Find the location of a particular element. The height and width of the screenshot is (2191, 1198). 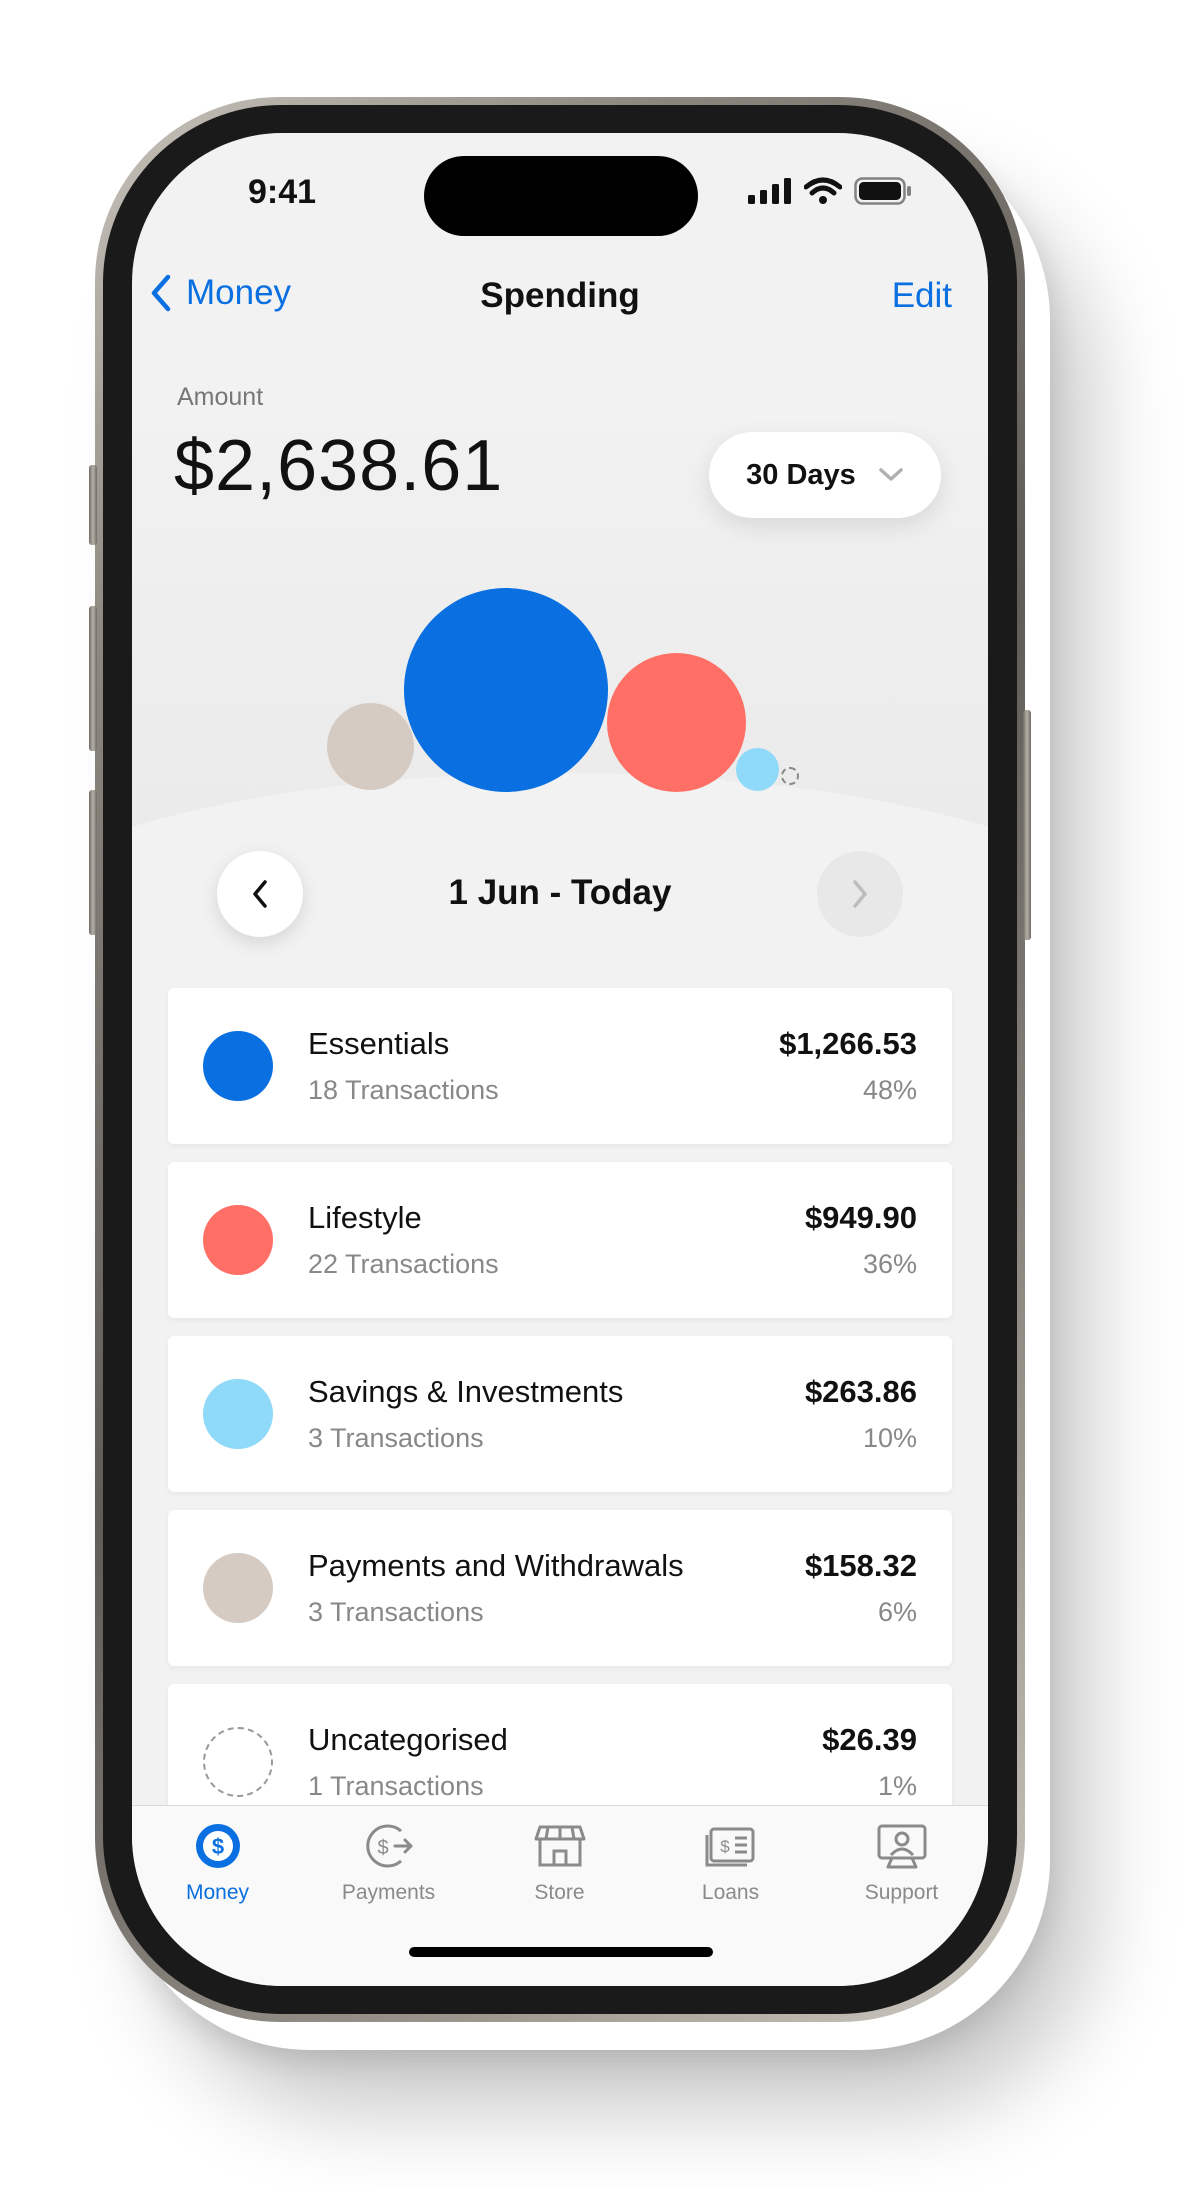

category-percent: 36% is located at coordinates (889, 1264).